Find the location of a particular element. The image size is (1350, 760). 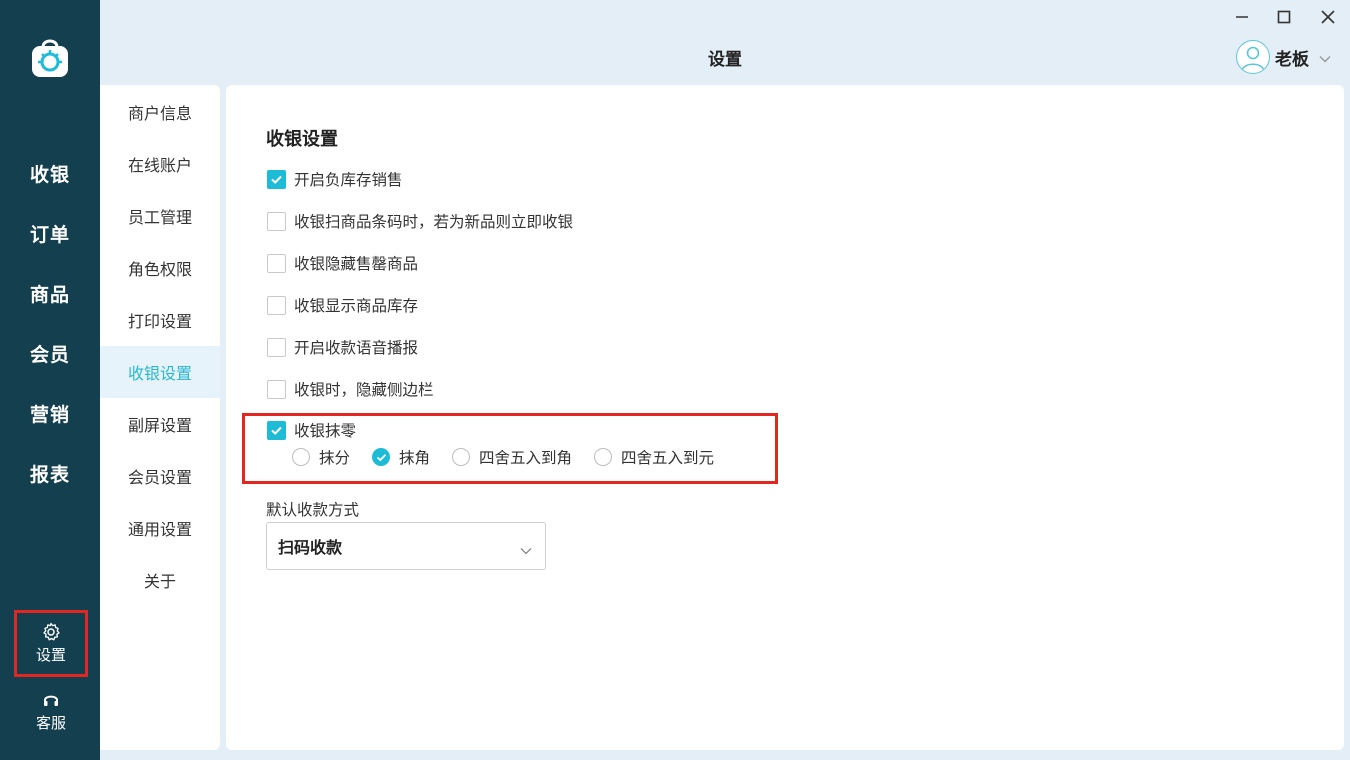

submenu-item-print: 打印设置 is located at coordinates (160, 320).